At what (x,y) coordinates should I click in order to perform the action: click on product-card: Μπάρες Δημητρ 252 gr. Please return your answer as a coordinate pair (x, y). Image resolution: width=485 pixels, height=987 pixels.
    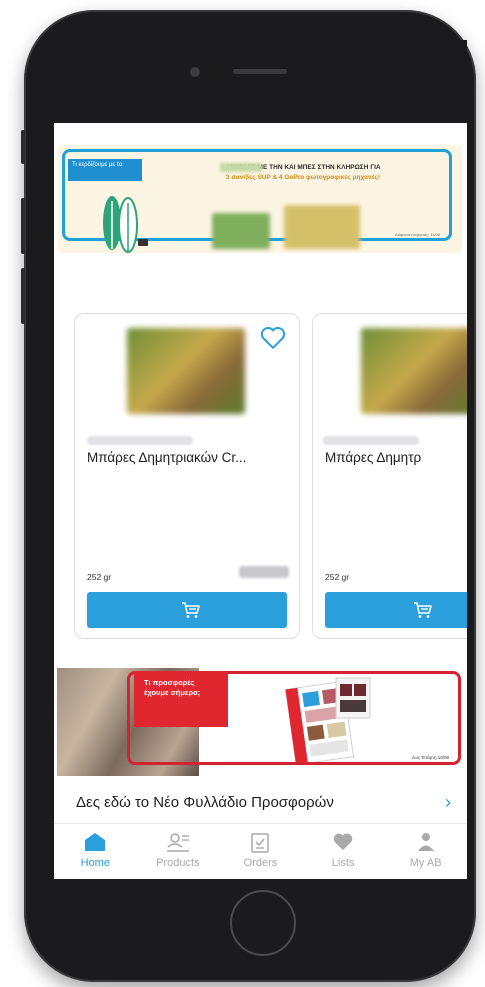
    Looking at the image, I should click on (389, 476).